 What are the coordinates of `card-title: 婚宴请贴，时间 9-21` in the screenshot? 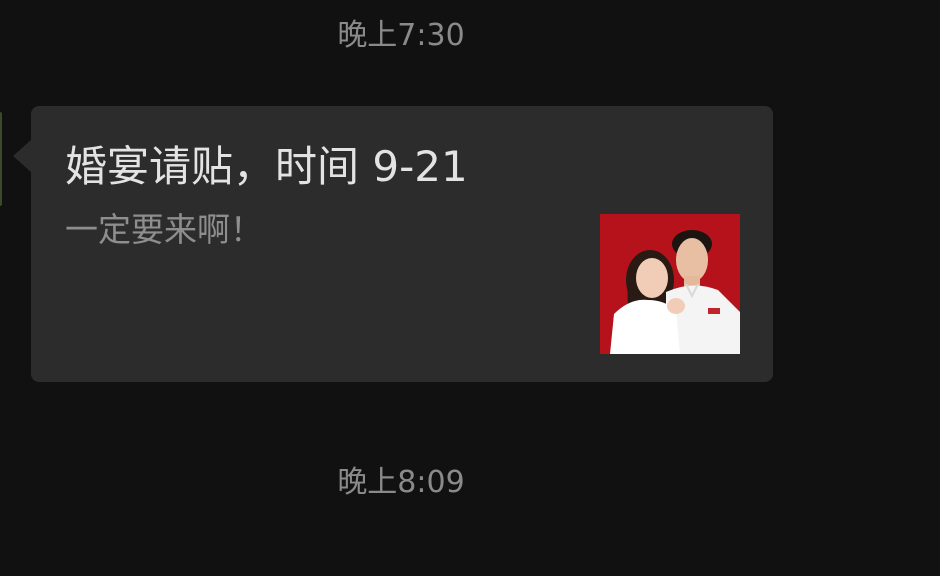 It's located at (266, 166).